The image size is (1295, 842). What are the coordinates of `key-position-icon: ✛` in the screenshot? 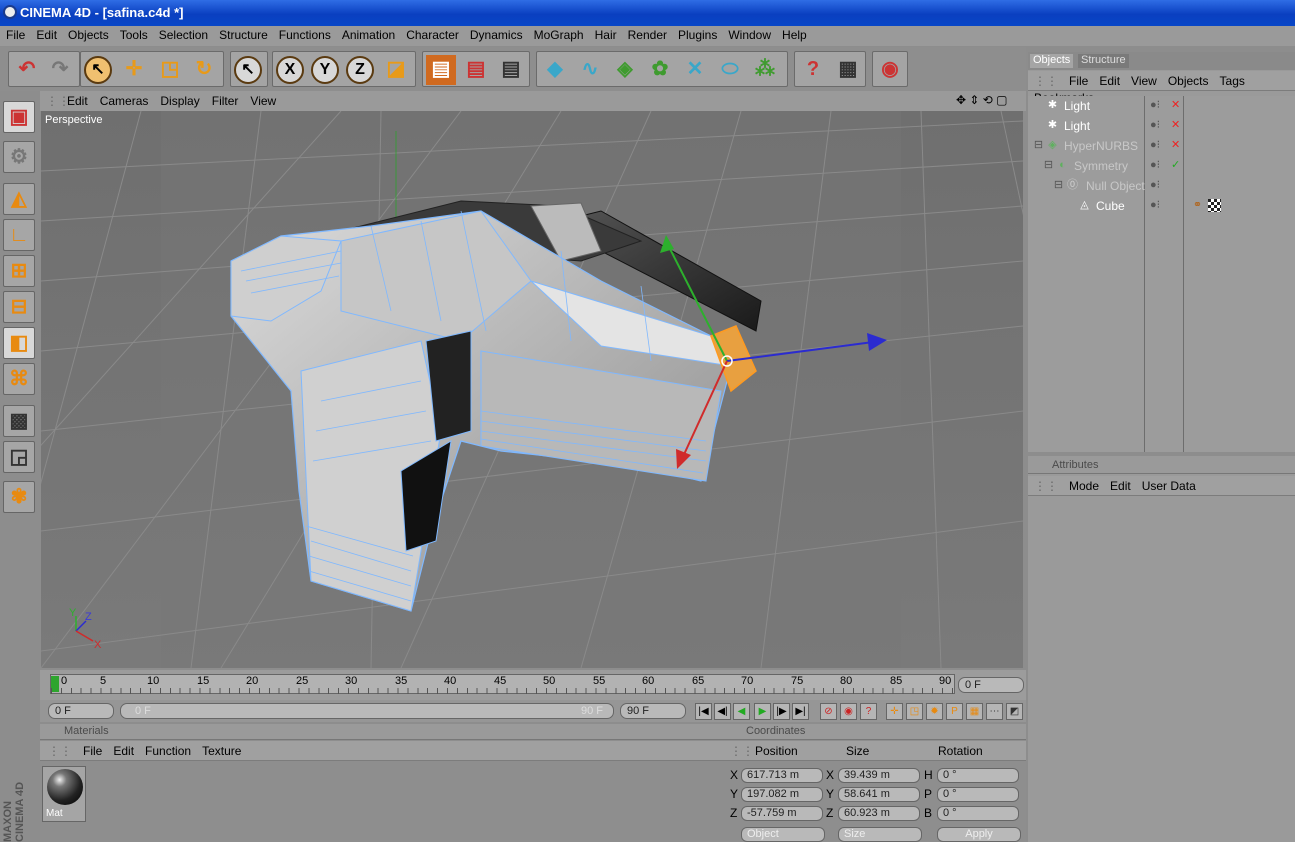 It's located at (894, 711).